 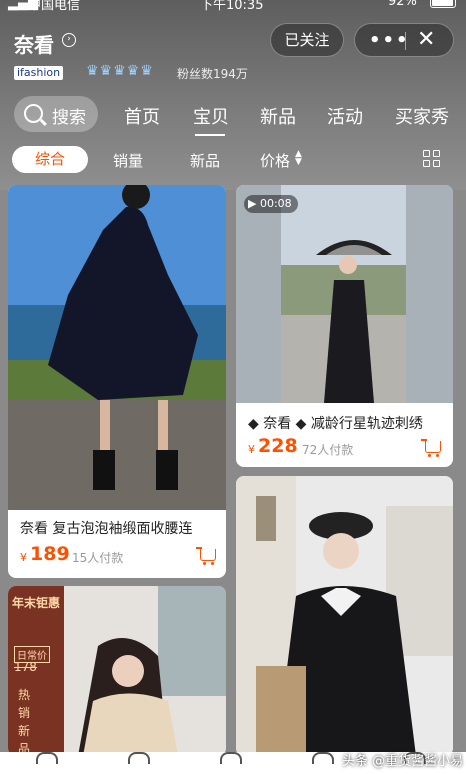 I want to click on store-name: 奈看, so click(x=34, y=43).